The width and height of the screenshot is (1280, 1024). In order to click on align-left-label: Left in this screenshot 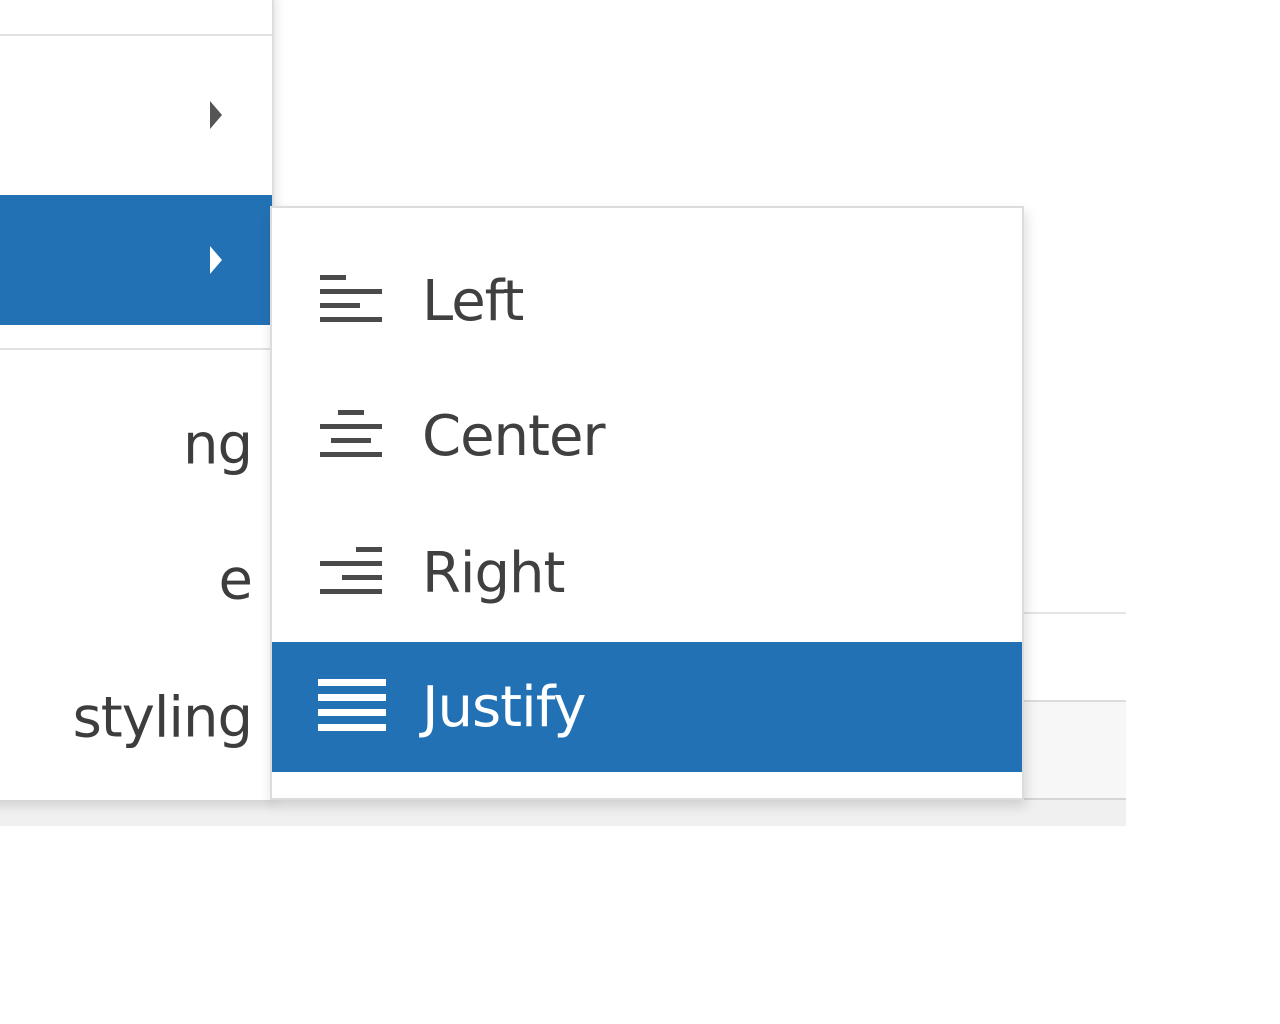, I will do `click(473, 301)`.